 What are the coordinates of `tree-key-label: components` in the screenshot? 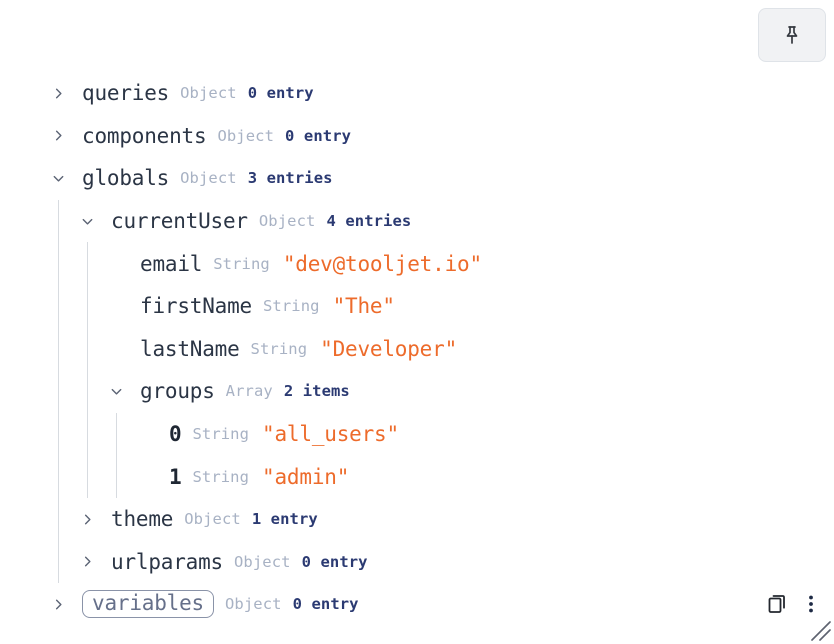 It's located at (144, 135).